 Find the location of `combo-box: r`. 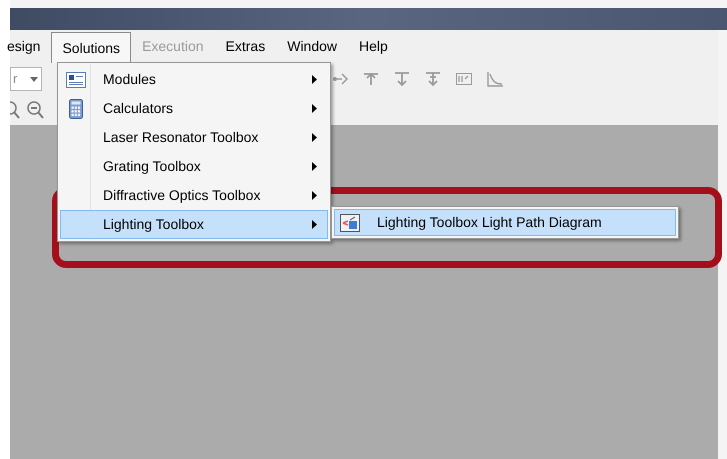

combo-box: r is located at coordinates (26, 79).